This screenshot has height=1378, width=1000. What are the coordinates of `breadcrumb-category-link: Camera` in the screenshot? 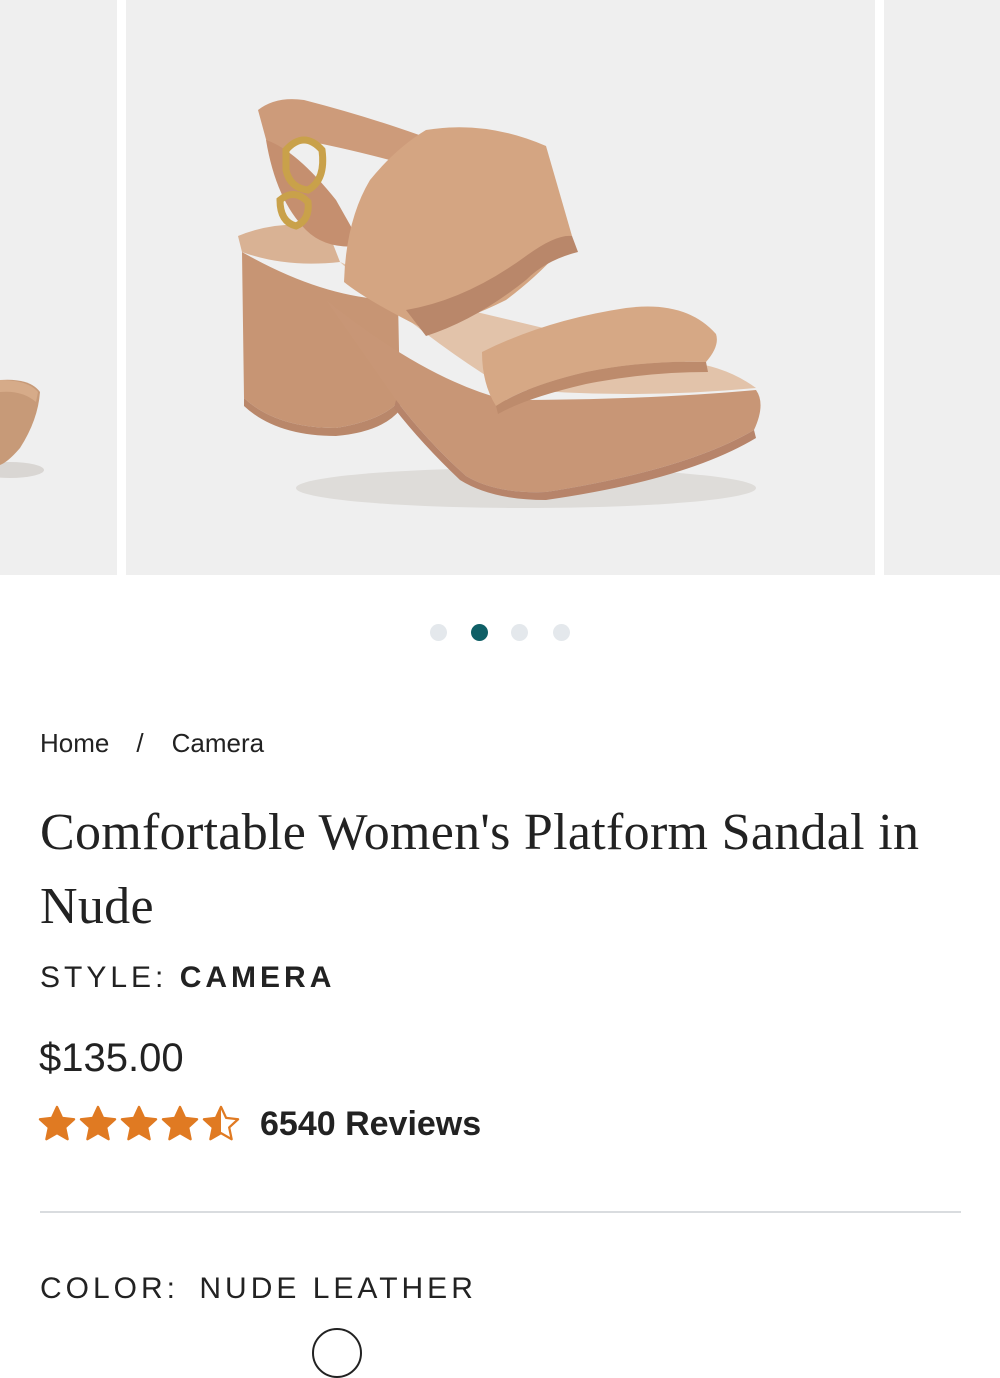 It's located at (218, 743).